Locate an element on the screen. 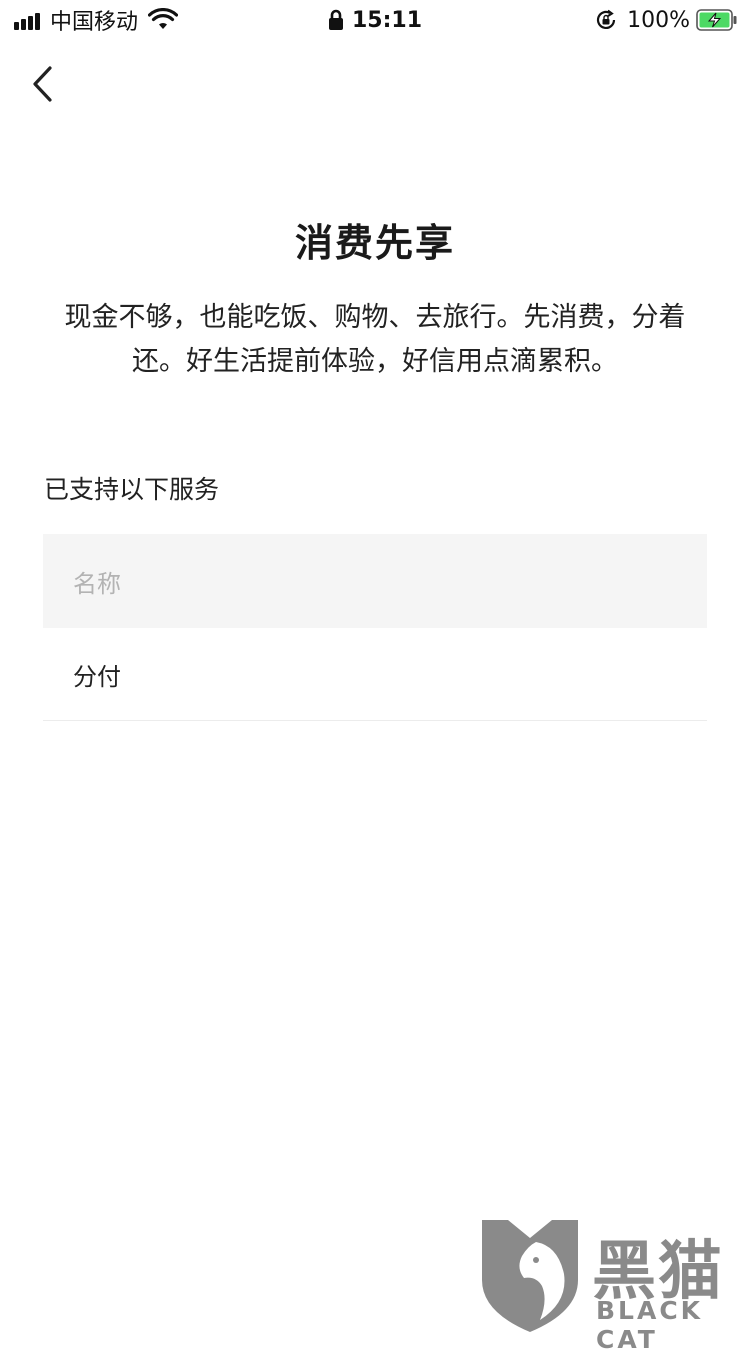 This screenshot has width=750, height=1354. status-right: 100% is located at coordinates (666, 20).